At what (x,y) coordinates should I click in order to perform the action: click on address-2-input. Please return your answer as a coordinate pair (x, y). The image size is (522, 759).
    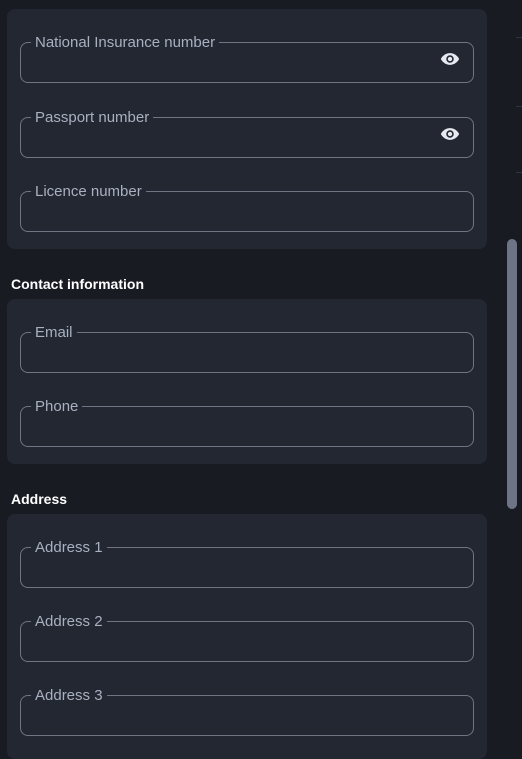
    Looking at the image, I should click on (231, 641).